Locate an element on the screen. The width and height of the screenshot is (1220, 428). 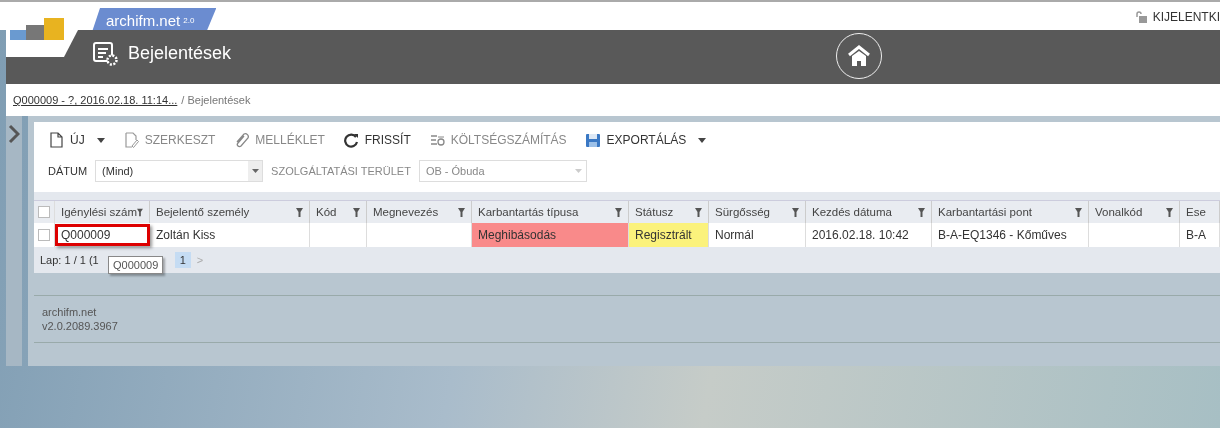
list-gear-icon is located at coordinates (105, 53).